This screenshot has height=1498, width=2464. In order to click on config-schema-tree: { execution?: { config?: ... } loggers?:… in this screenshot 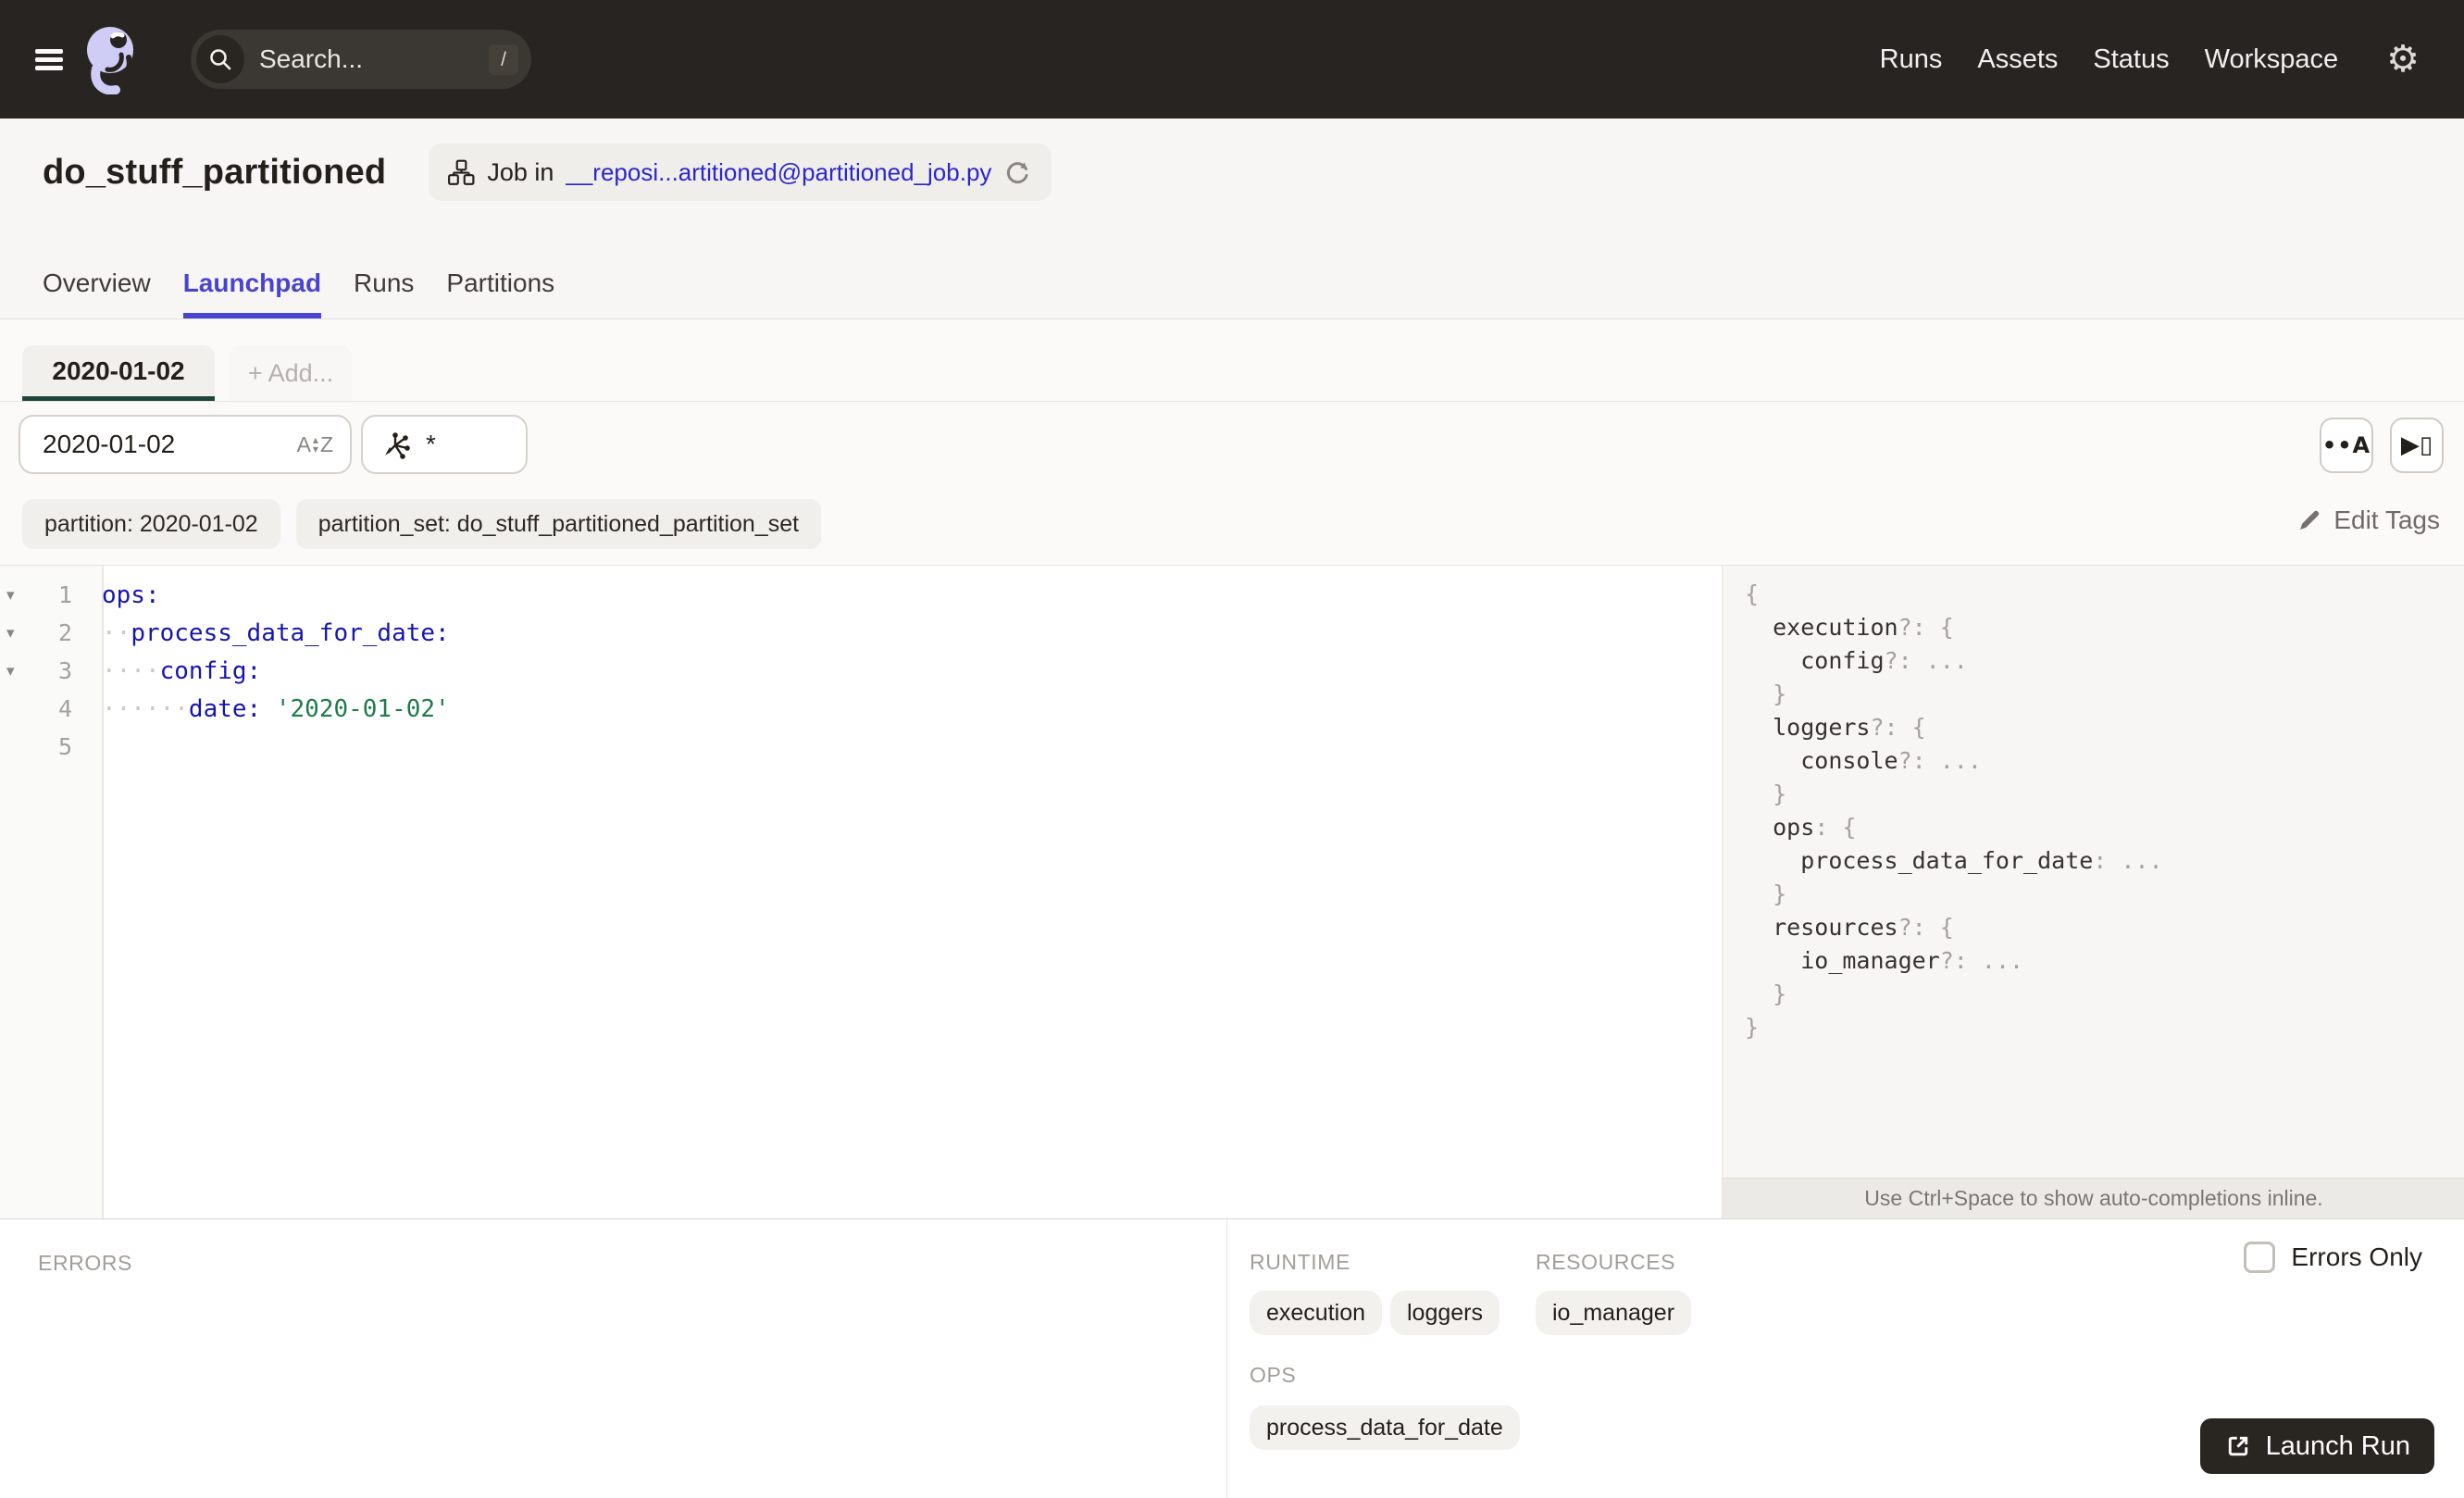, I will do `click(1954, 810)`.